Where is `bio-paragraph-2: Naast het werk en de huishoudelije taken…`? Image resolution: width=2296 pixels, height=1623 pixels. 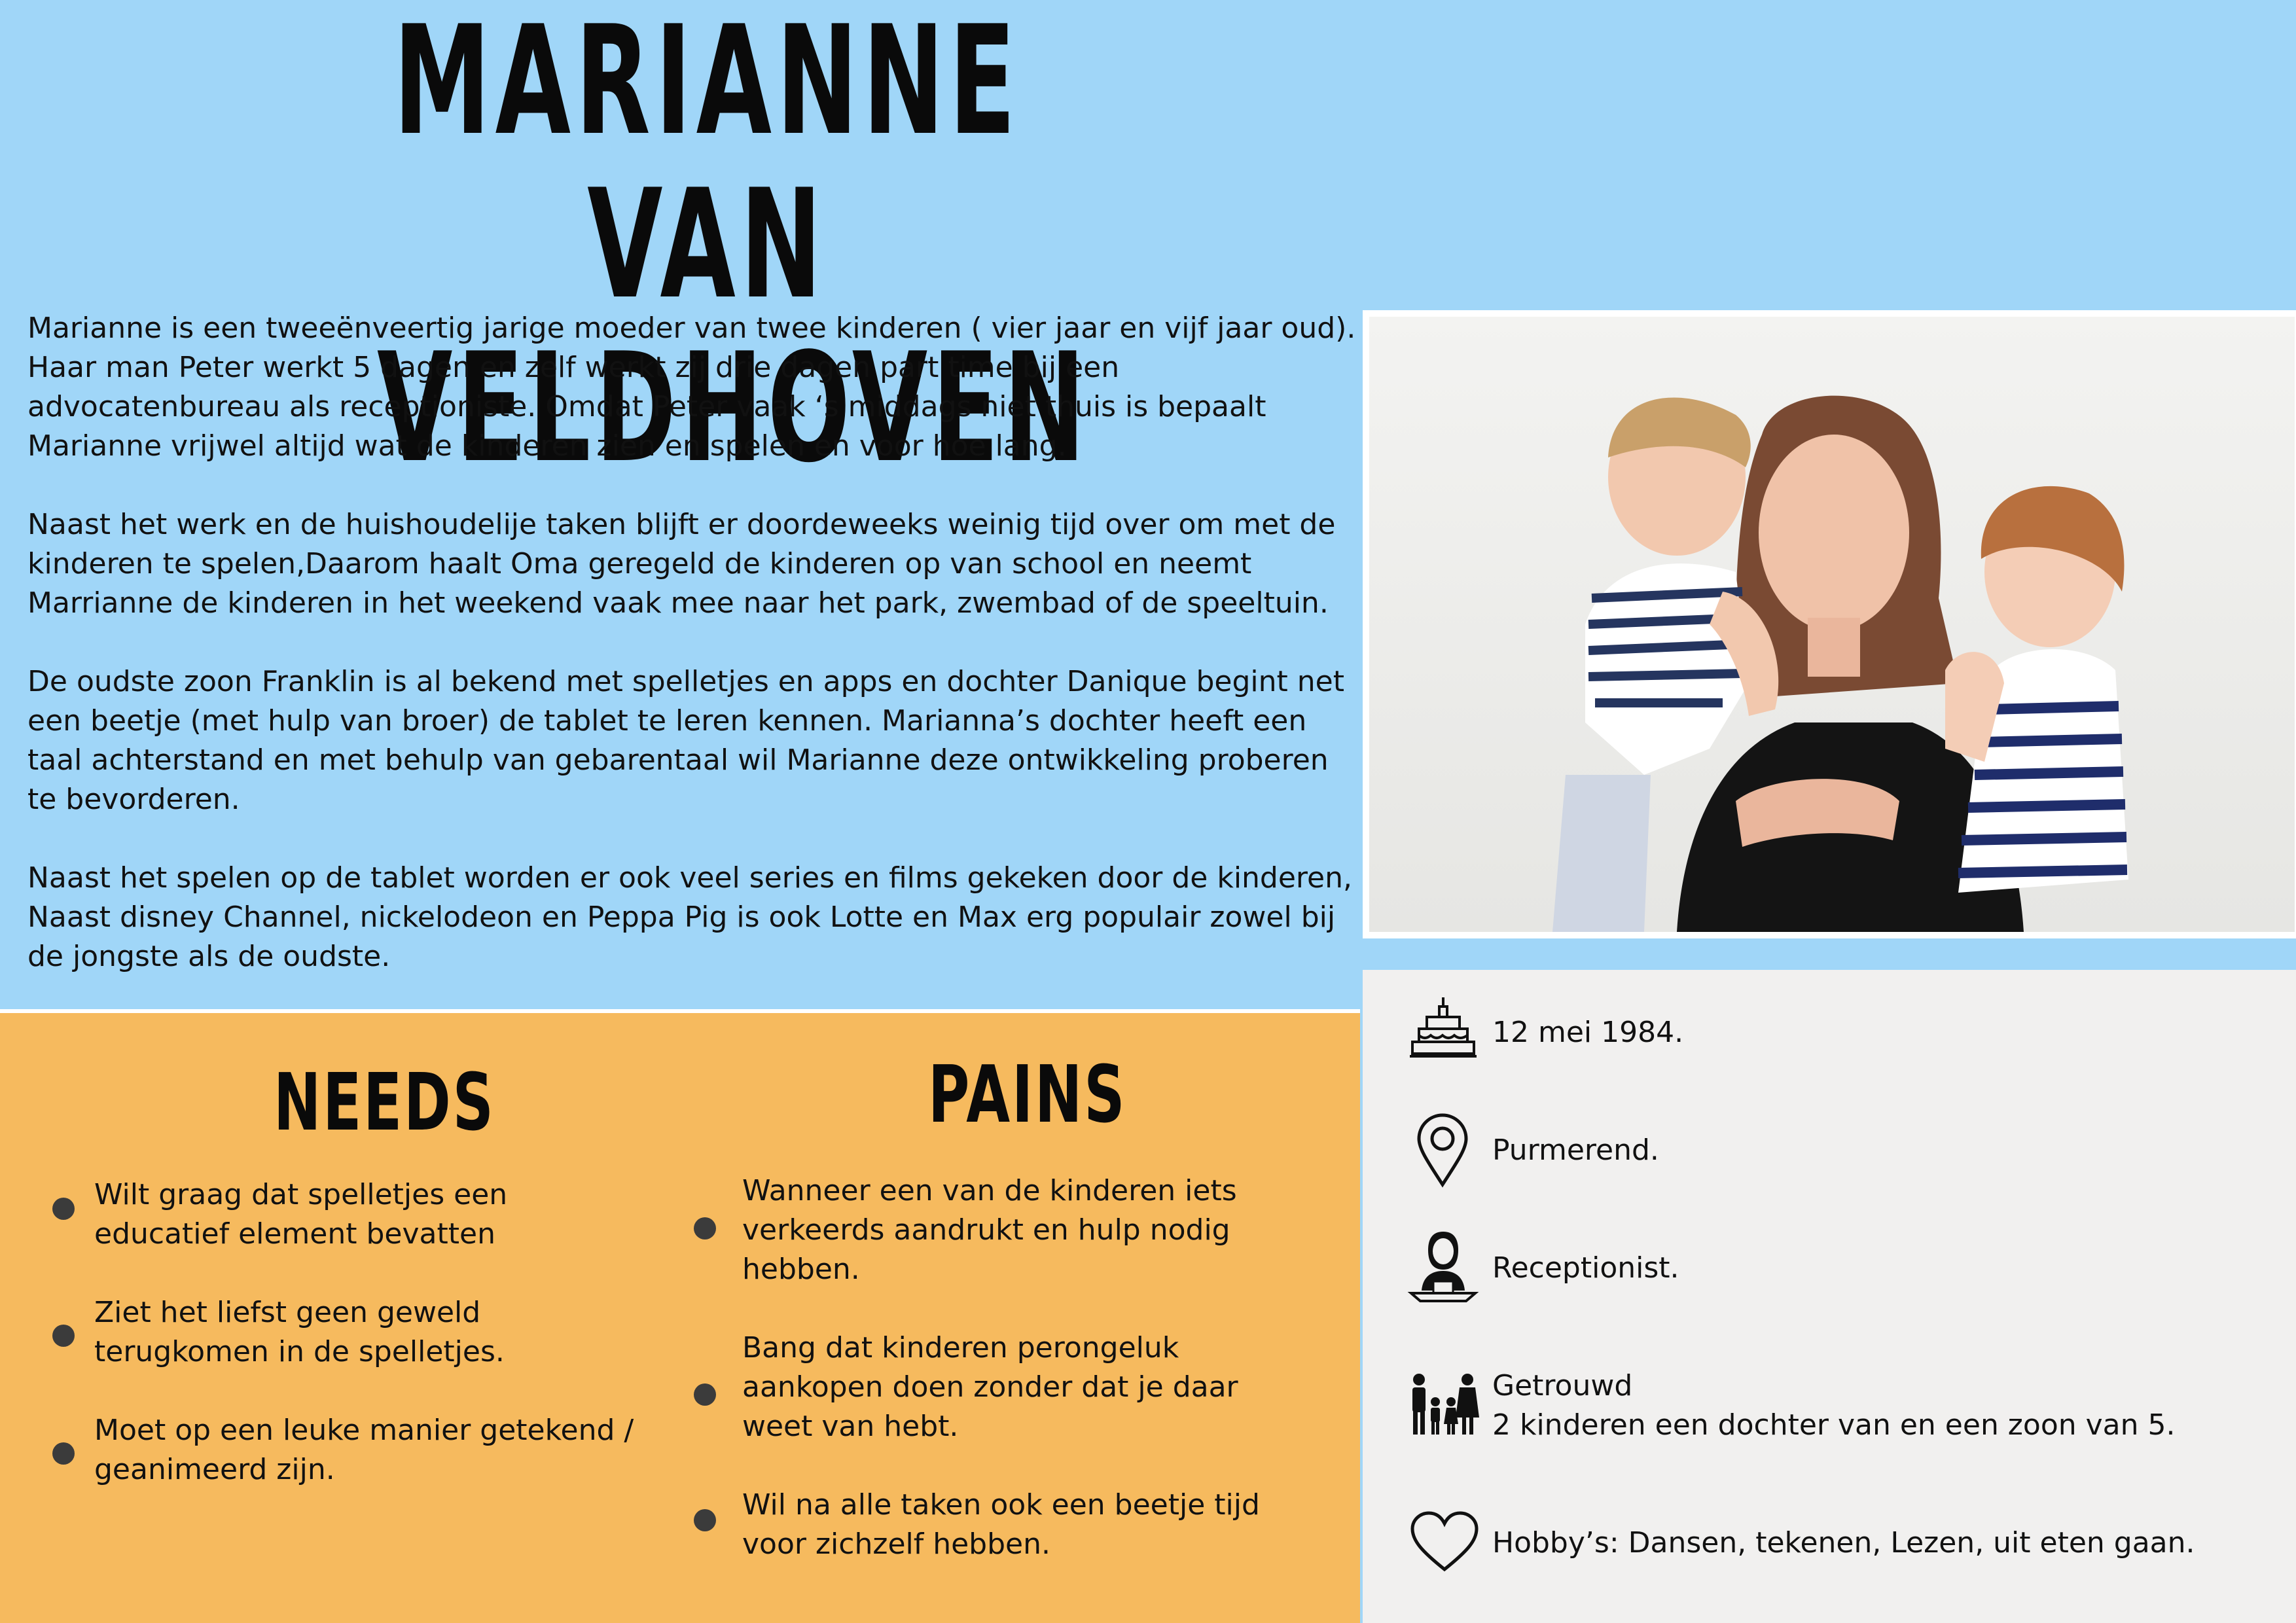
bio-paragraph-2: Naast het werk en de huishoudelije taken… is located at coordinates (682, 564).